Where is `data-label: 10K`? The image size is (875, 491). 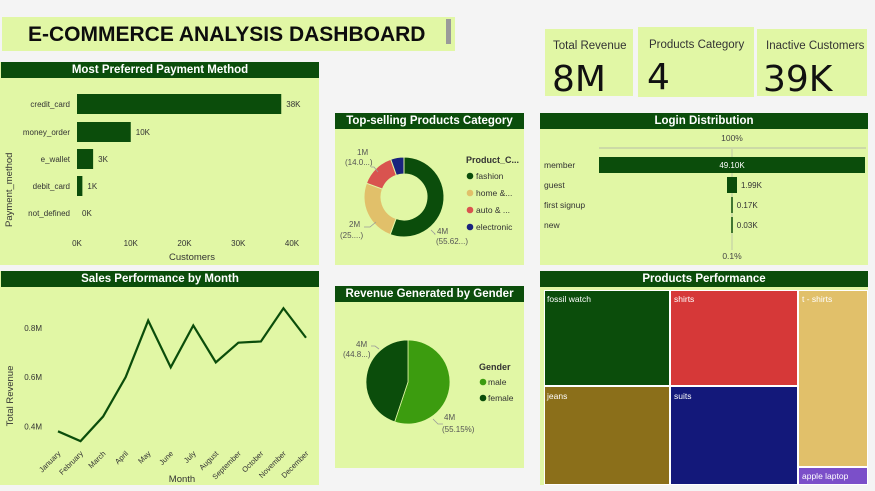 data-label: 10K is located at coordinates (143, 132).